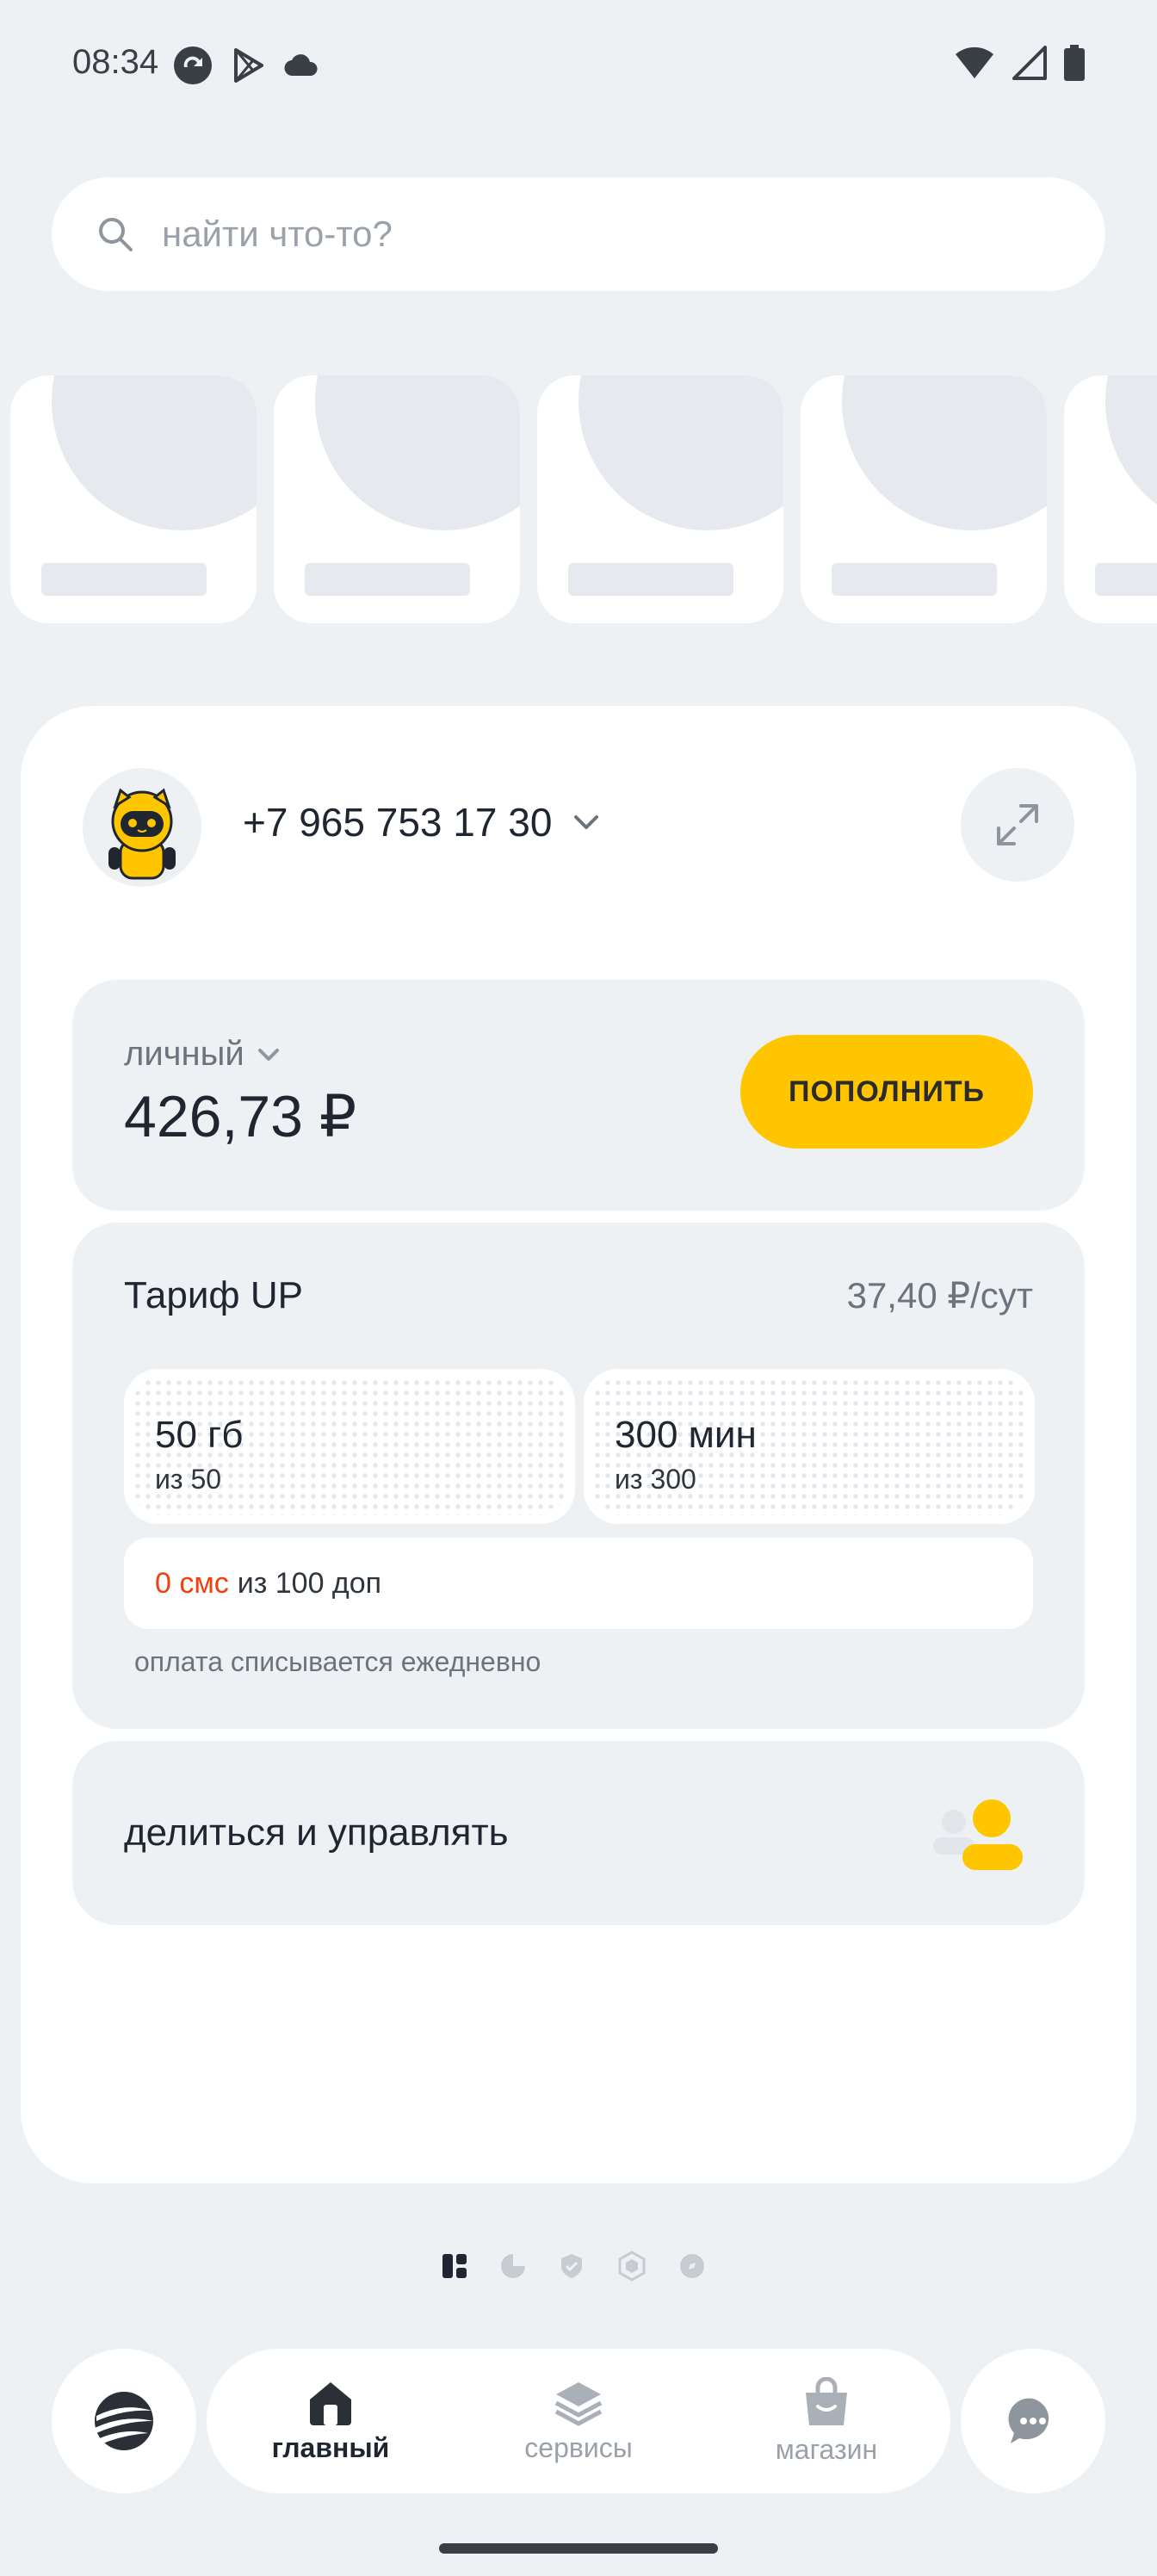 This screenshot has width=1157, height=2576. I want to click on nav-shop-label: магазин, so click(827, 2449).